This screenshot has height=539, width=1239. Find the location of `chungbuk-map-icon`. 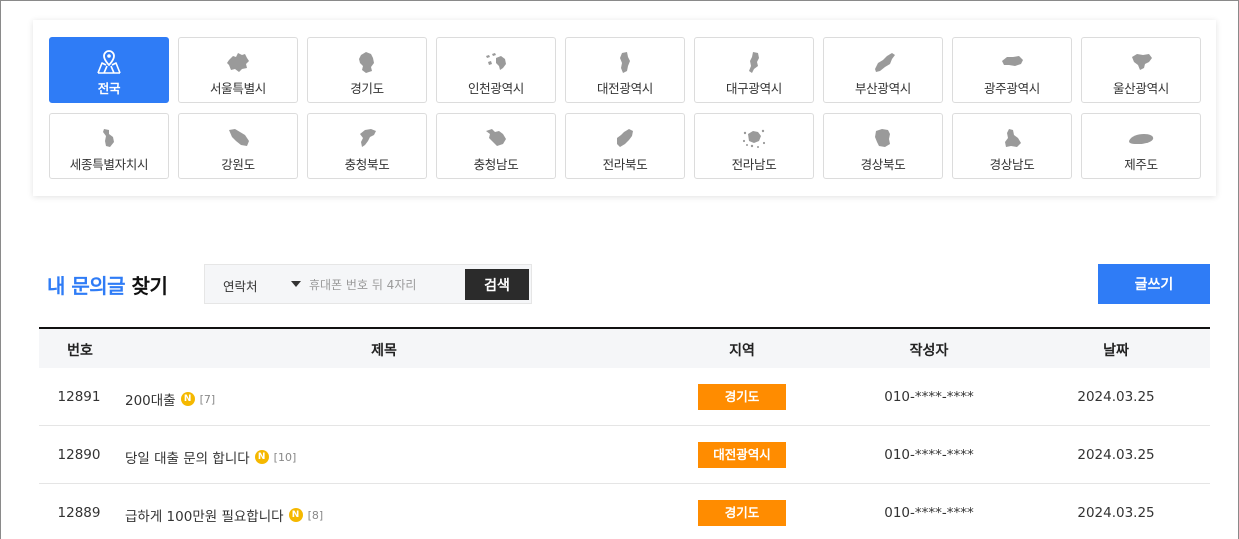

chungbuk-map-icon is located at coordinates (368, 138).